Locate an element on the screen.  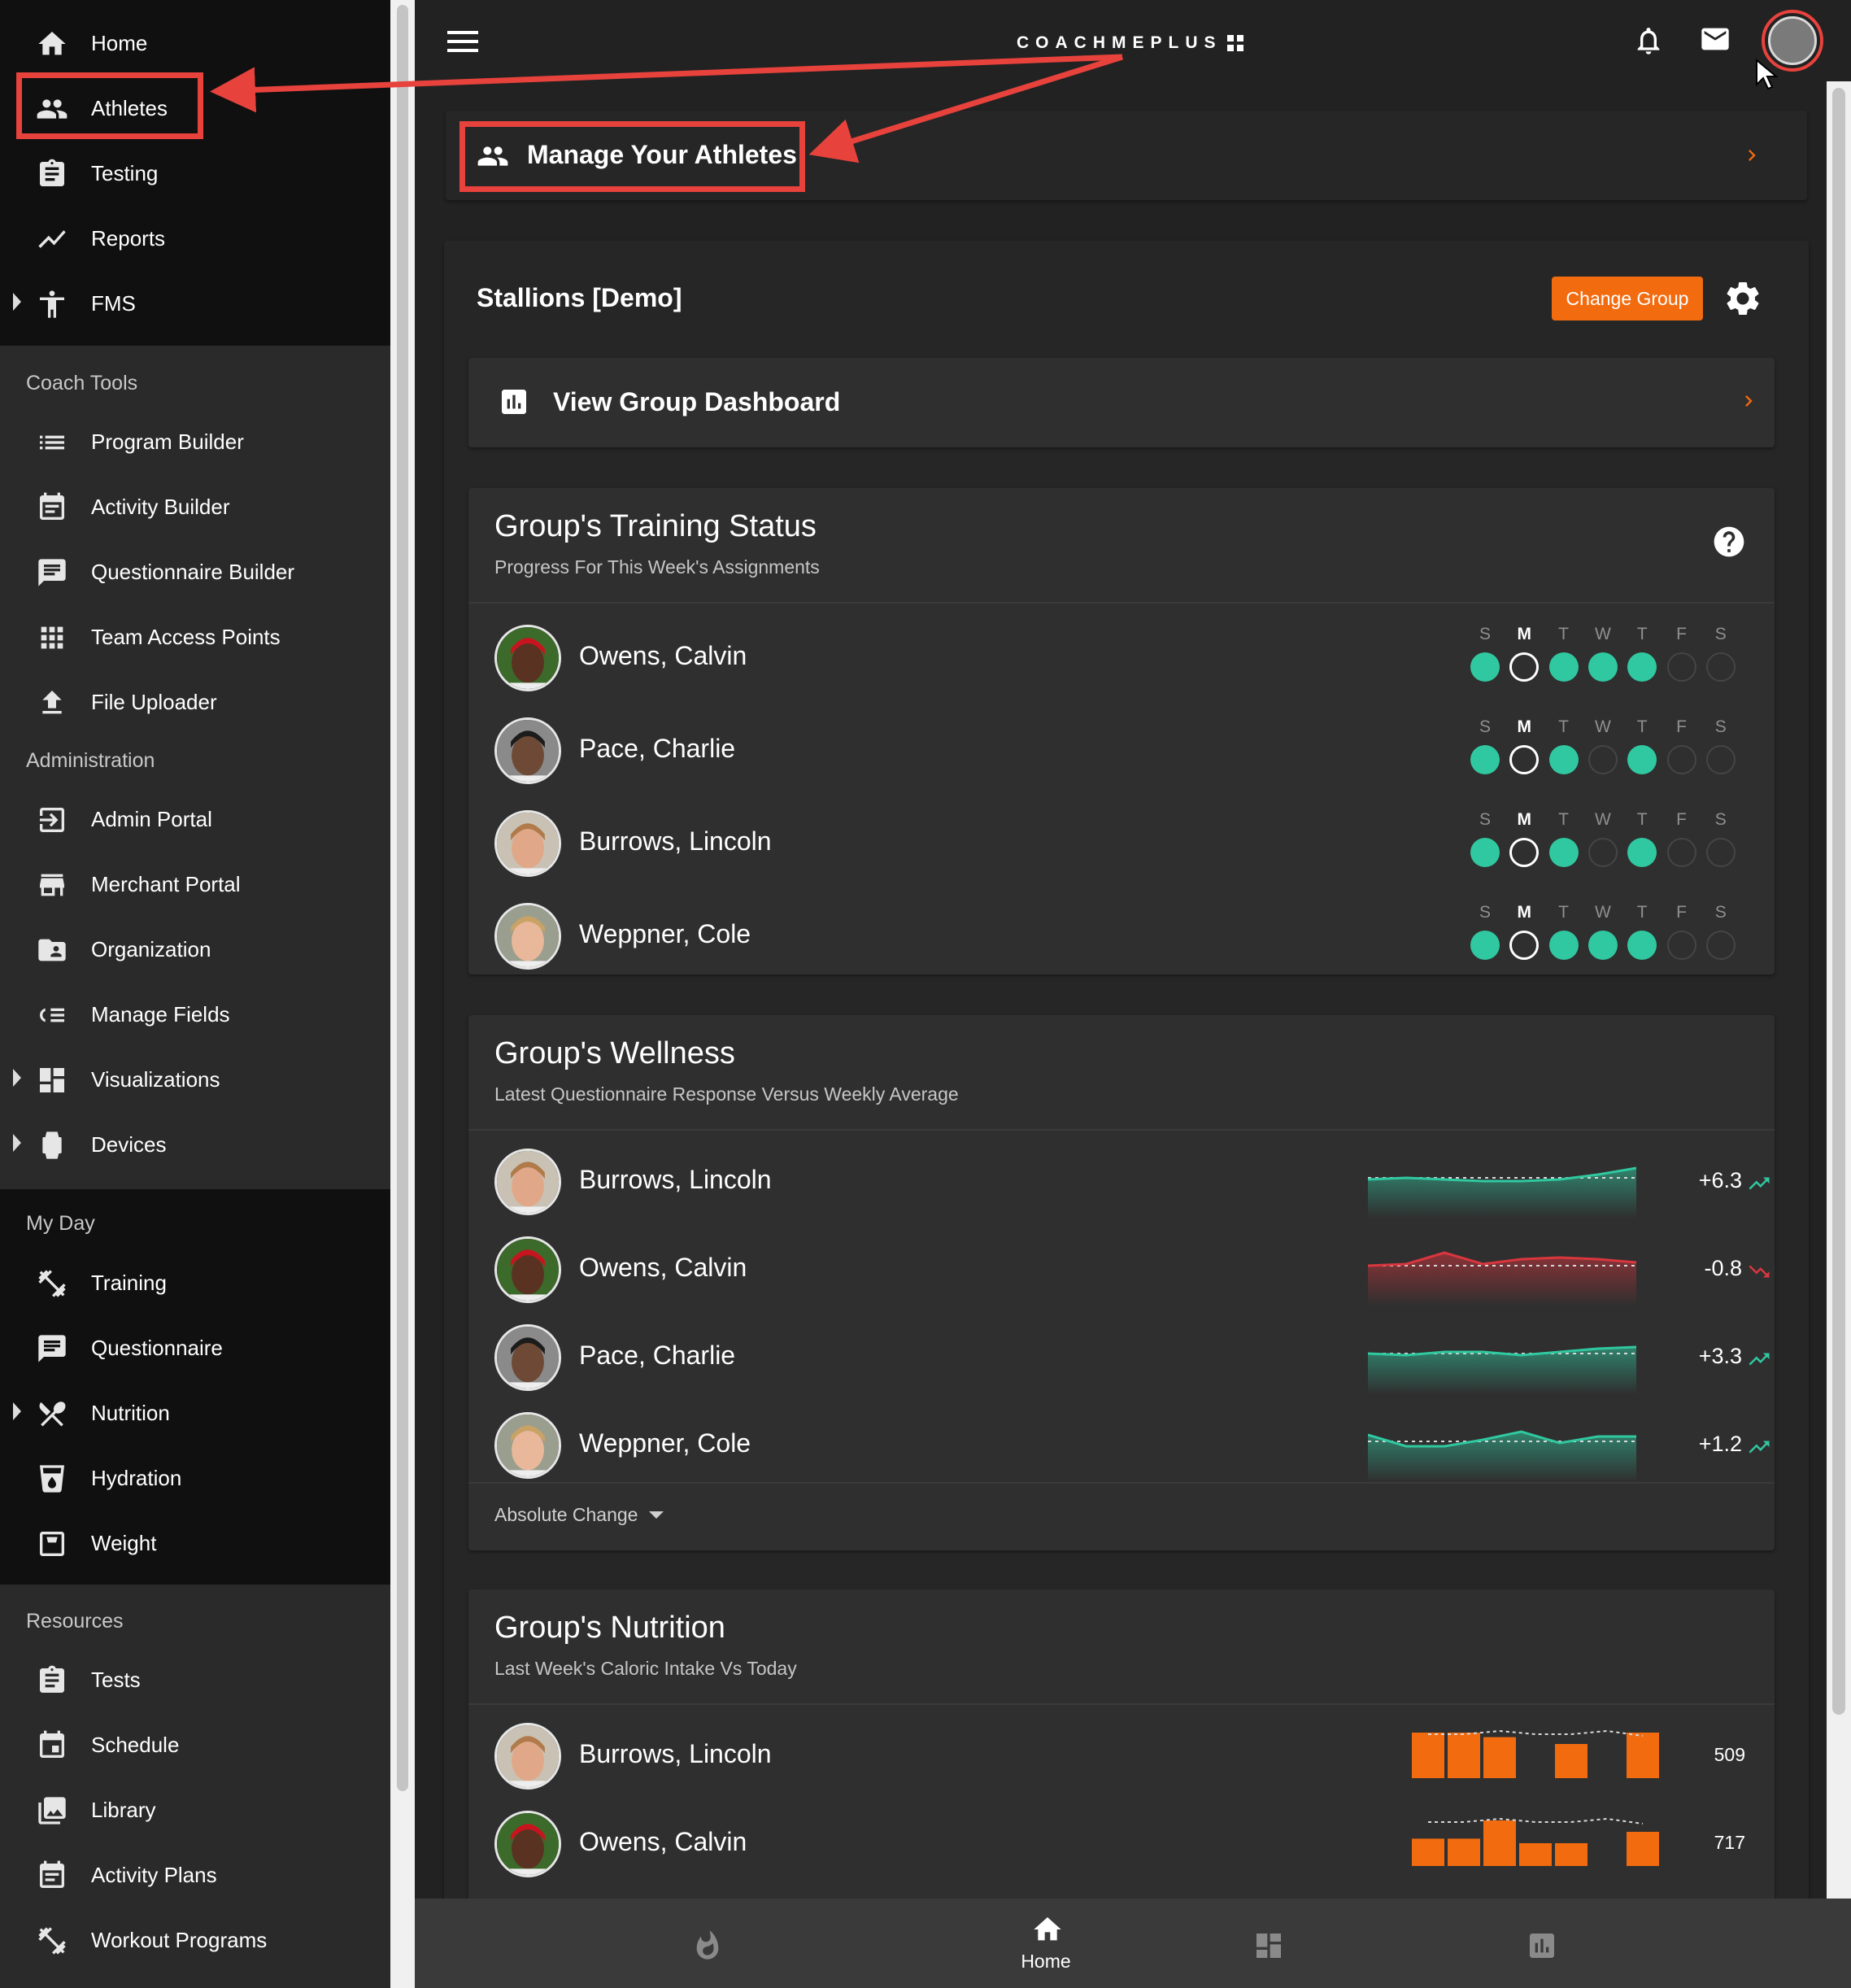
sidebar-item-manage-fields: Manage Fields is located at coordinates (195, 1015).